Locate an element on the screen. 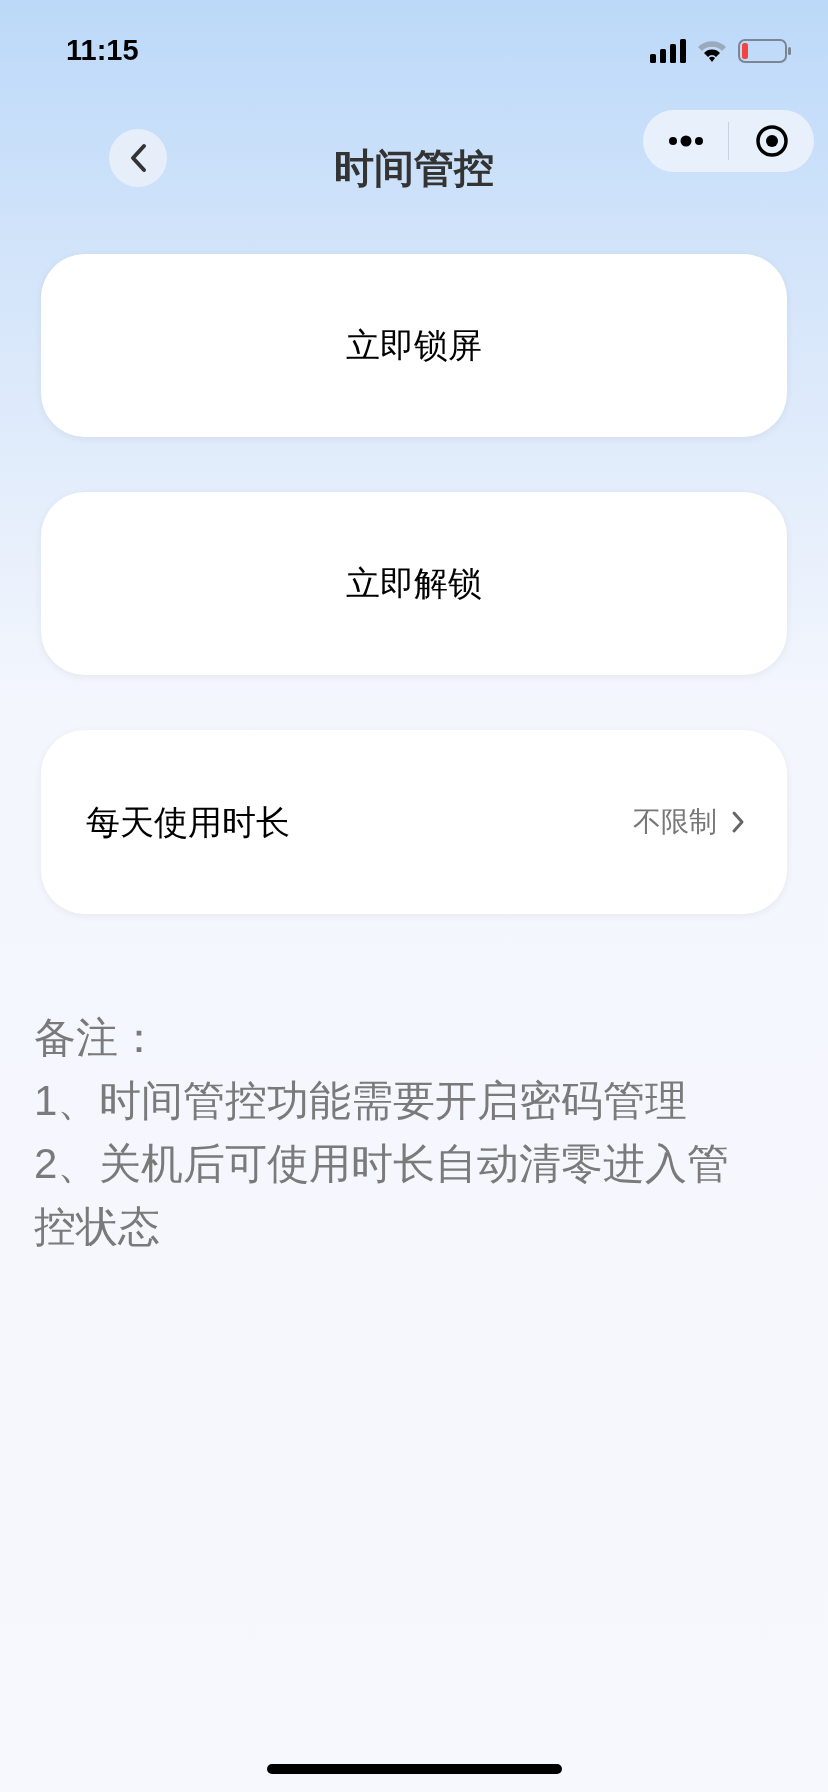 The width and height of the screenshot is (828, 1792). target-icon is located at coordinates (771, 141).